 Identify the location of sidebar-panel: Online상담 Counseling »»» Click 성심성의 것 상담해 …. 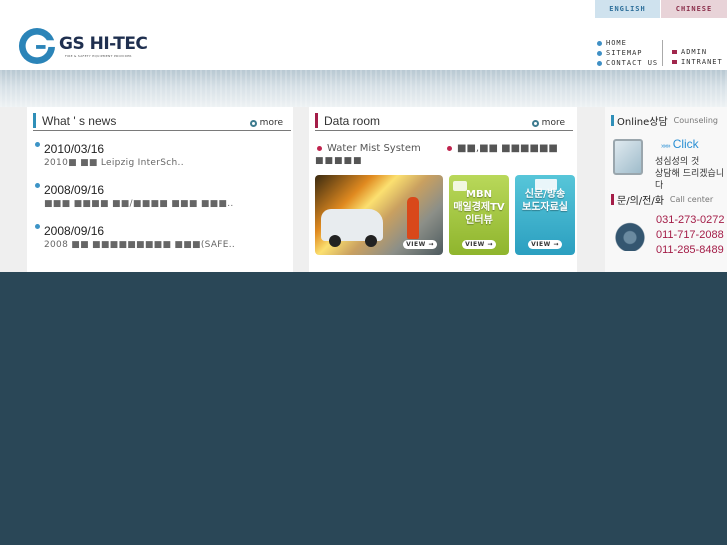
(666, 189).